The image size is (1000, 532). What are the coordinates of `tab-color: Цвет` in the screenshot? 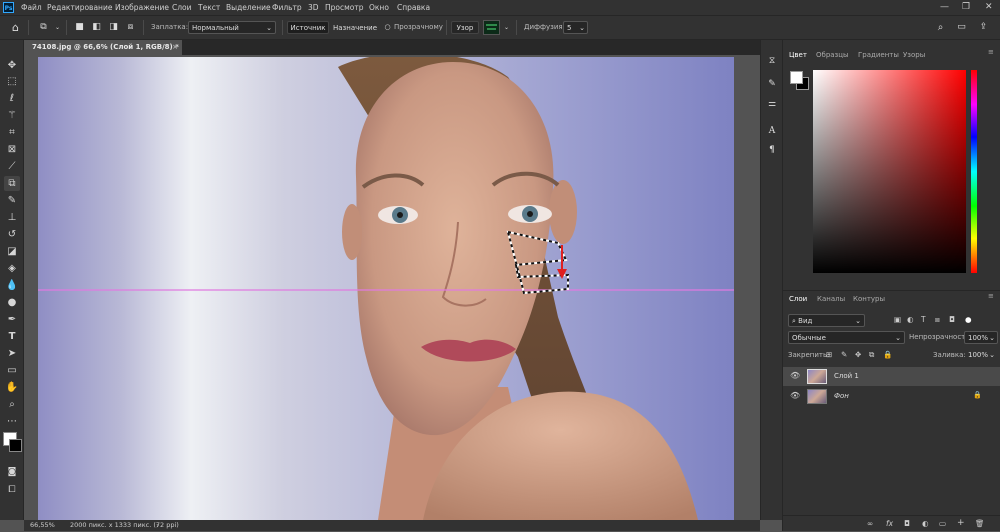 It's located at (798, 55).